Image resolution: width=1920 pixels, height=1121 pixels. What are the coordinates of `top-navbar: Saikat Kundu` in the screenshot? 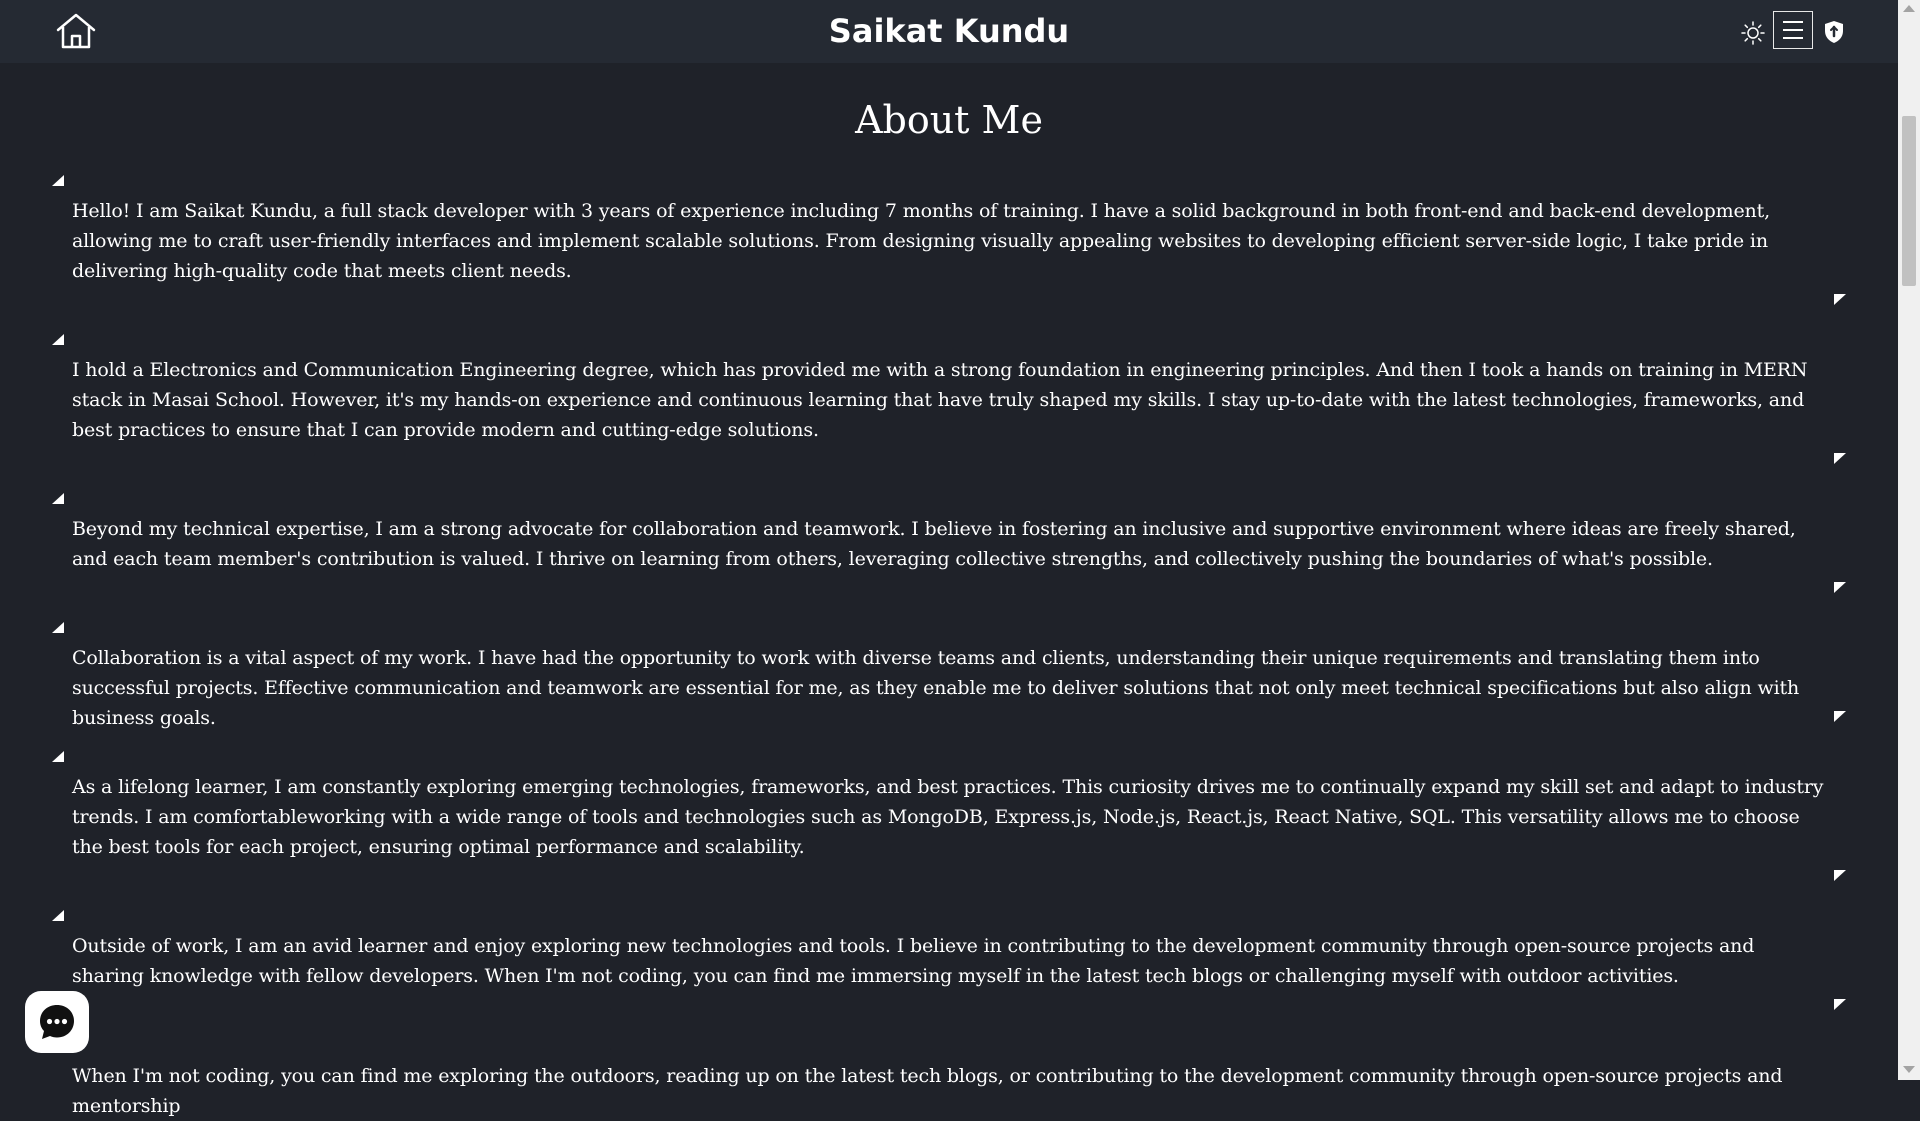 It's located at (949, 31).